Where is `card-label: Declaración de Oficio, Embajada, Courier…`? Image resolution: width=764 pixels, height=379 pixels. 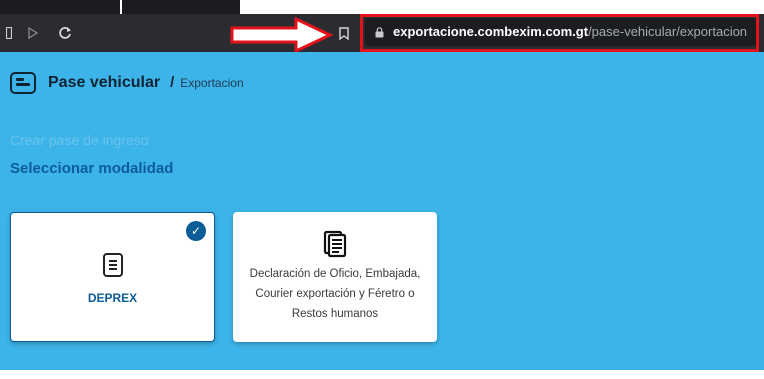 card-label: Declaración de Oficio, Embajada, Courier… is located at coordinates (335, 294).